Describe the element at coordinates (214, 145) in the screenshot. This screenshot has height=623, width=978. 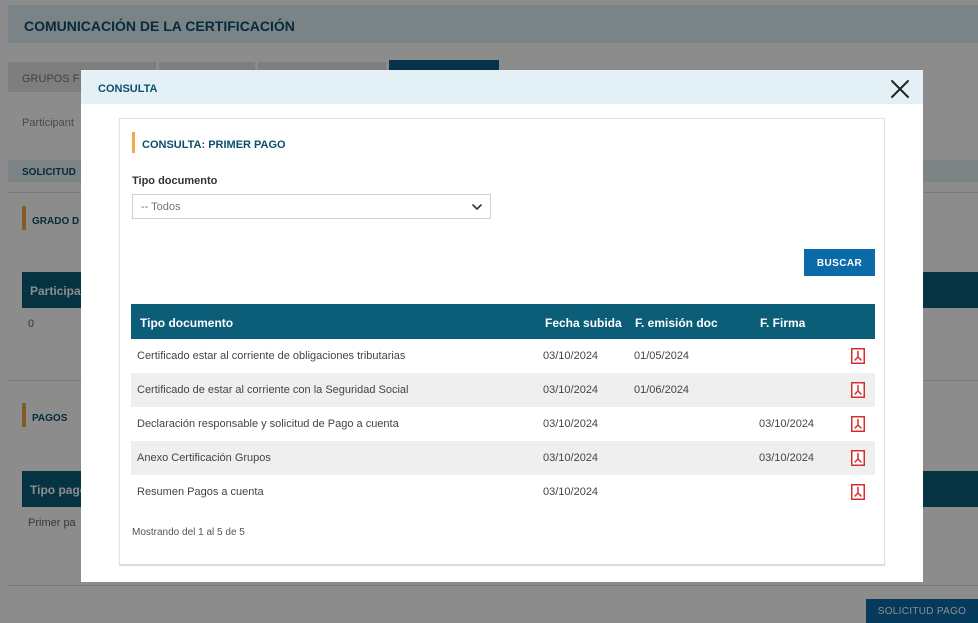
I see `section-title: CONSULTA: PRIMER PAGO` at that location.